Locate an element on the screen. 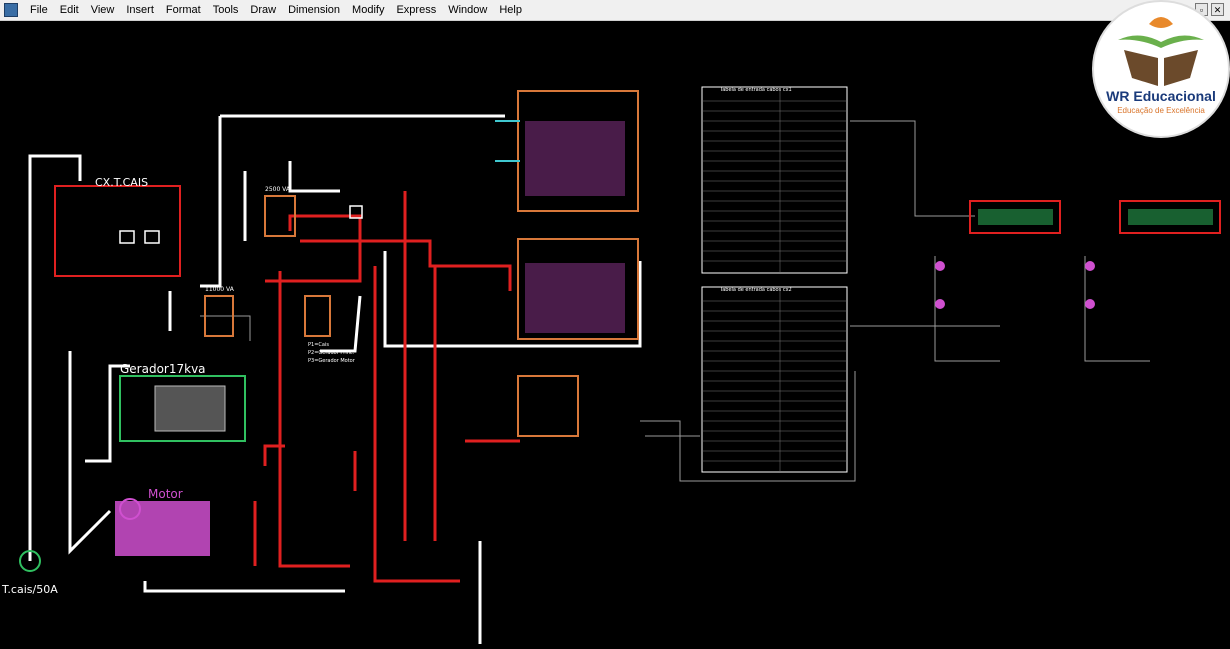 Image resolution: width=1230 pixels, height=649 pixels. menu-insert: Insert is located at coordinates (140, 10).